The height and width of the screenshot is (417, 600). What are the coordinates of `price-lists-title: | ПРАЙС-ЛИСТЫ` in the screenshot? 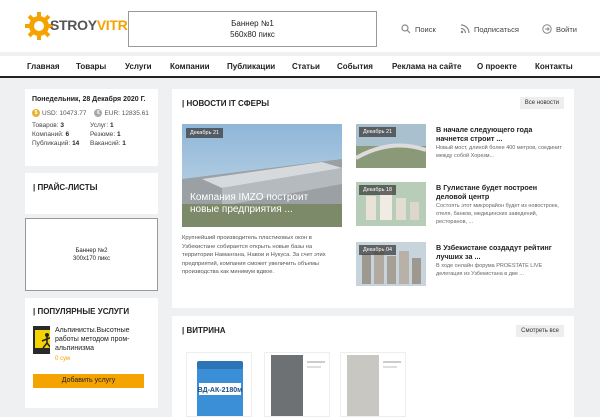 It's located at (65, 187).